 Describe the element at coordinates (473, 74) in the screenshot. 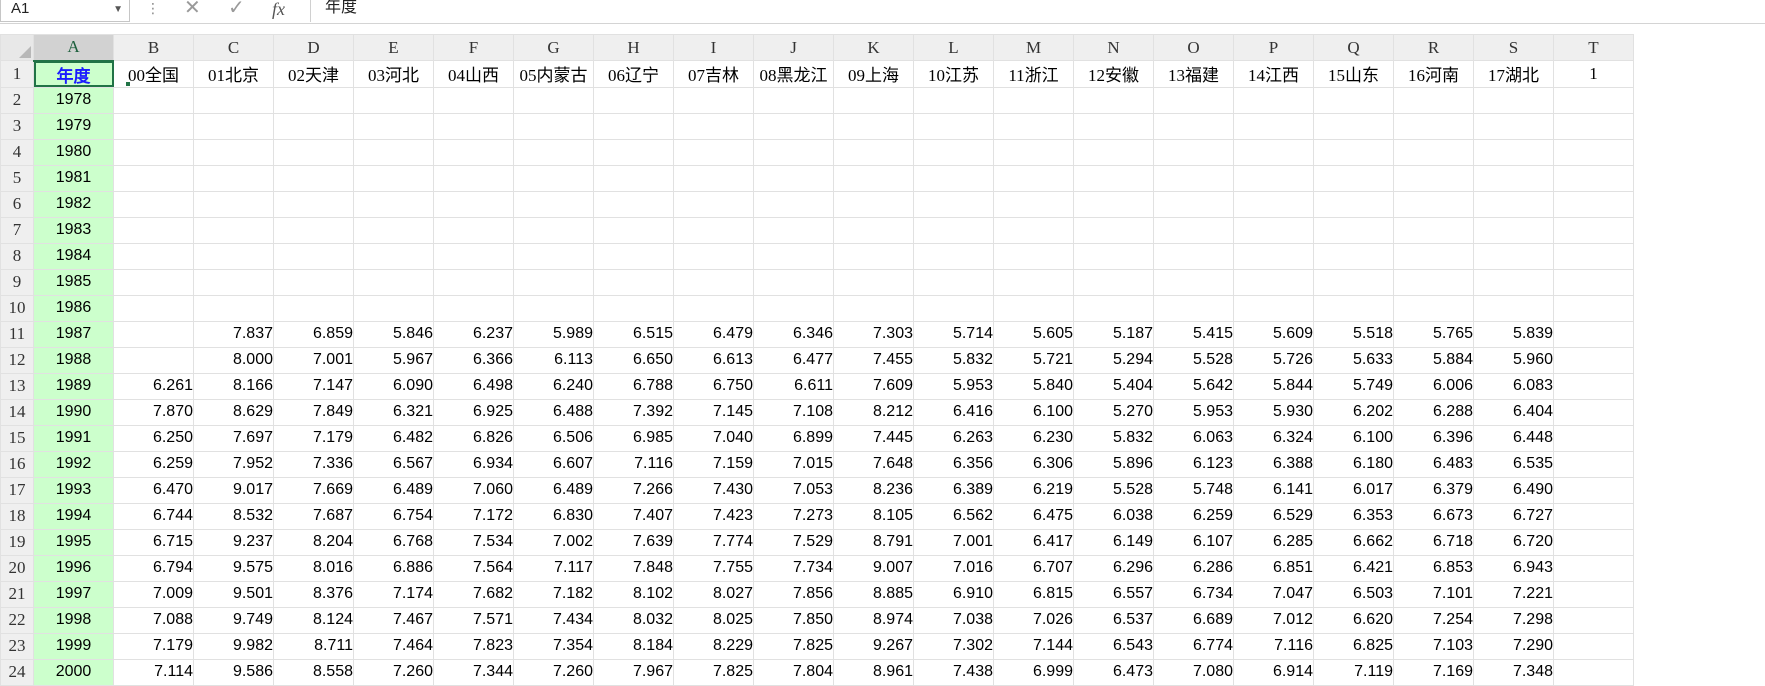

I see `header-cell: 04山西` at that location.